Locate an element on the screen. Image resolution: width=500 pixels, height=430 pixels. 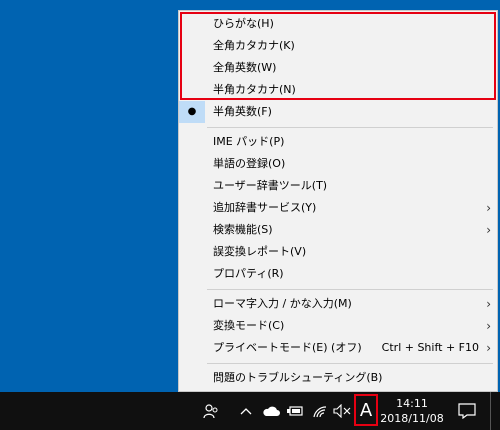
menu-item-conversion-mode: 変換モード(C) › is located at coordinates (338, 326).